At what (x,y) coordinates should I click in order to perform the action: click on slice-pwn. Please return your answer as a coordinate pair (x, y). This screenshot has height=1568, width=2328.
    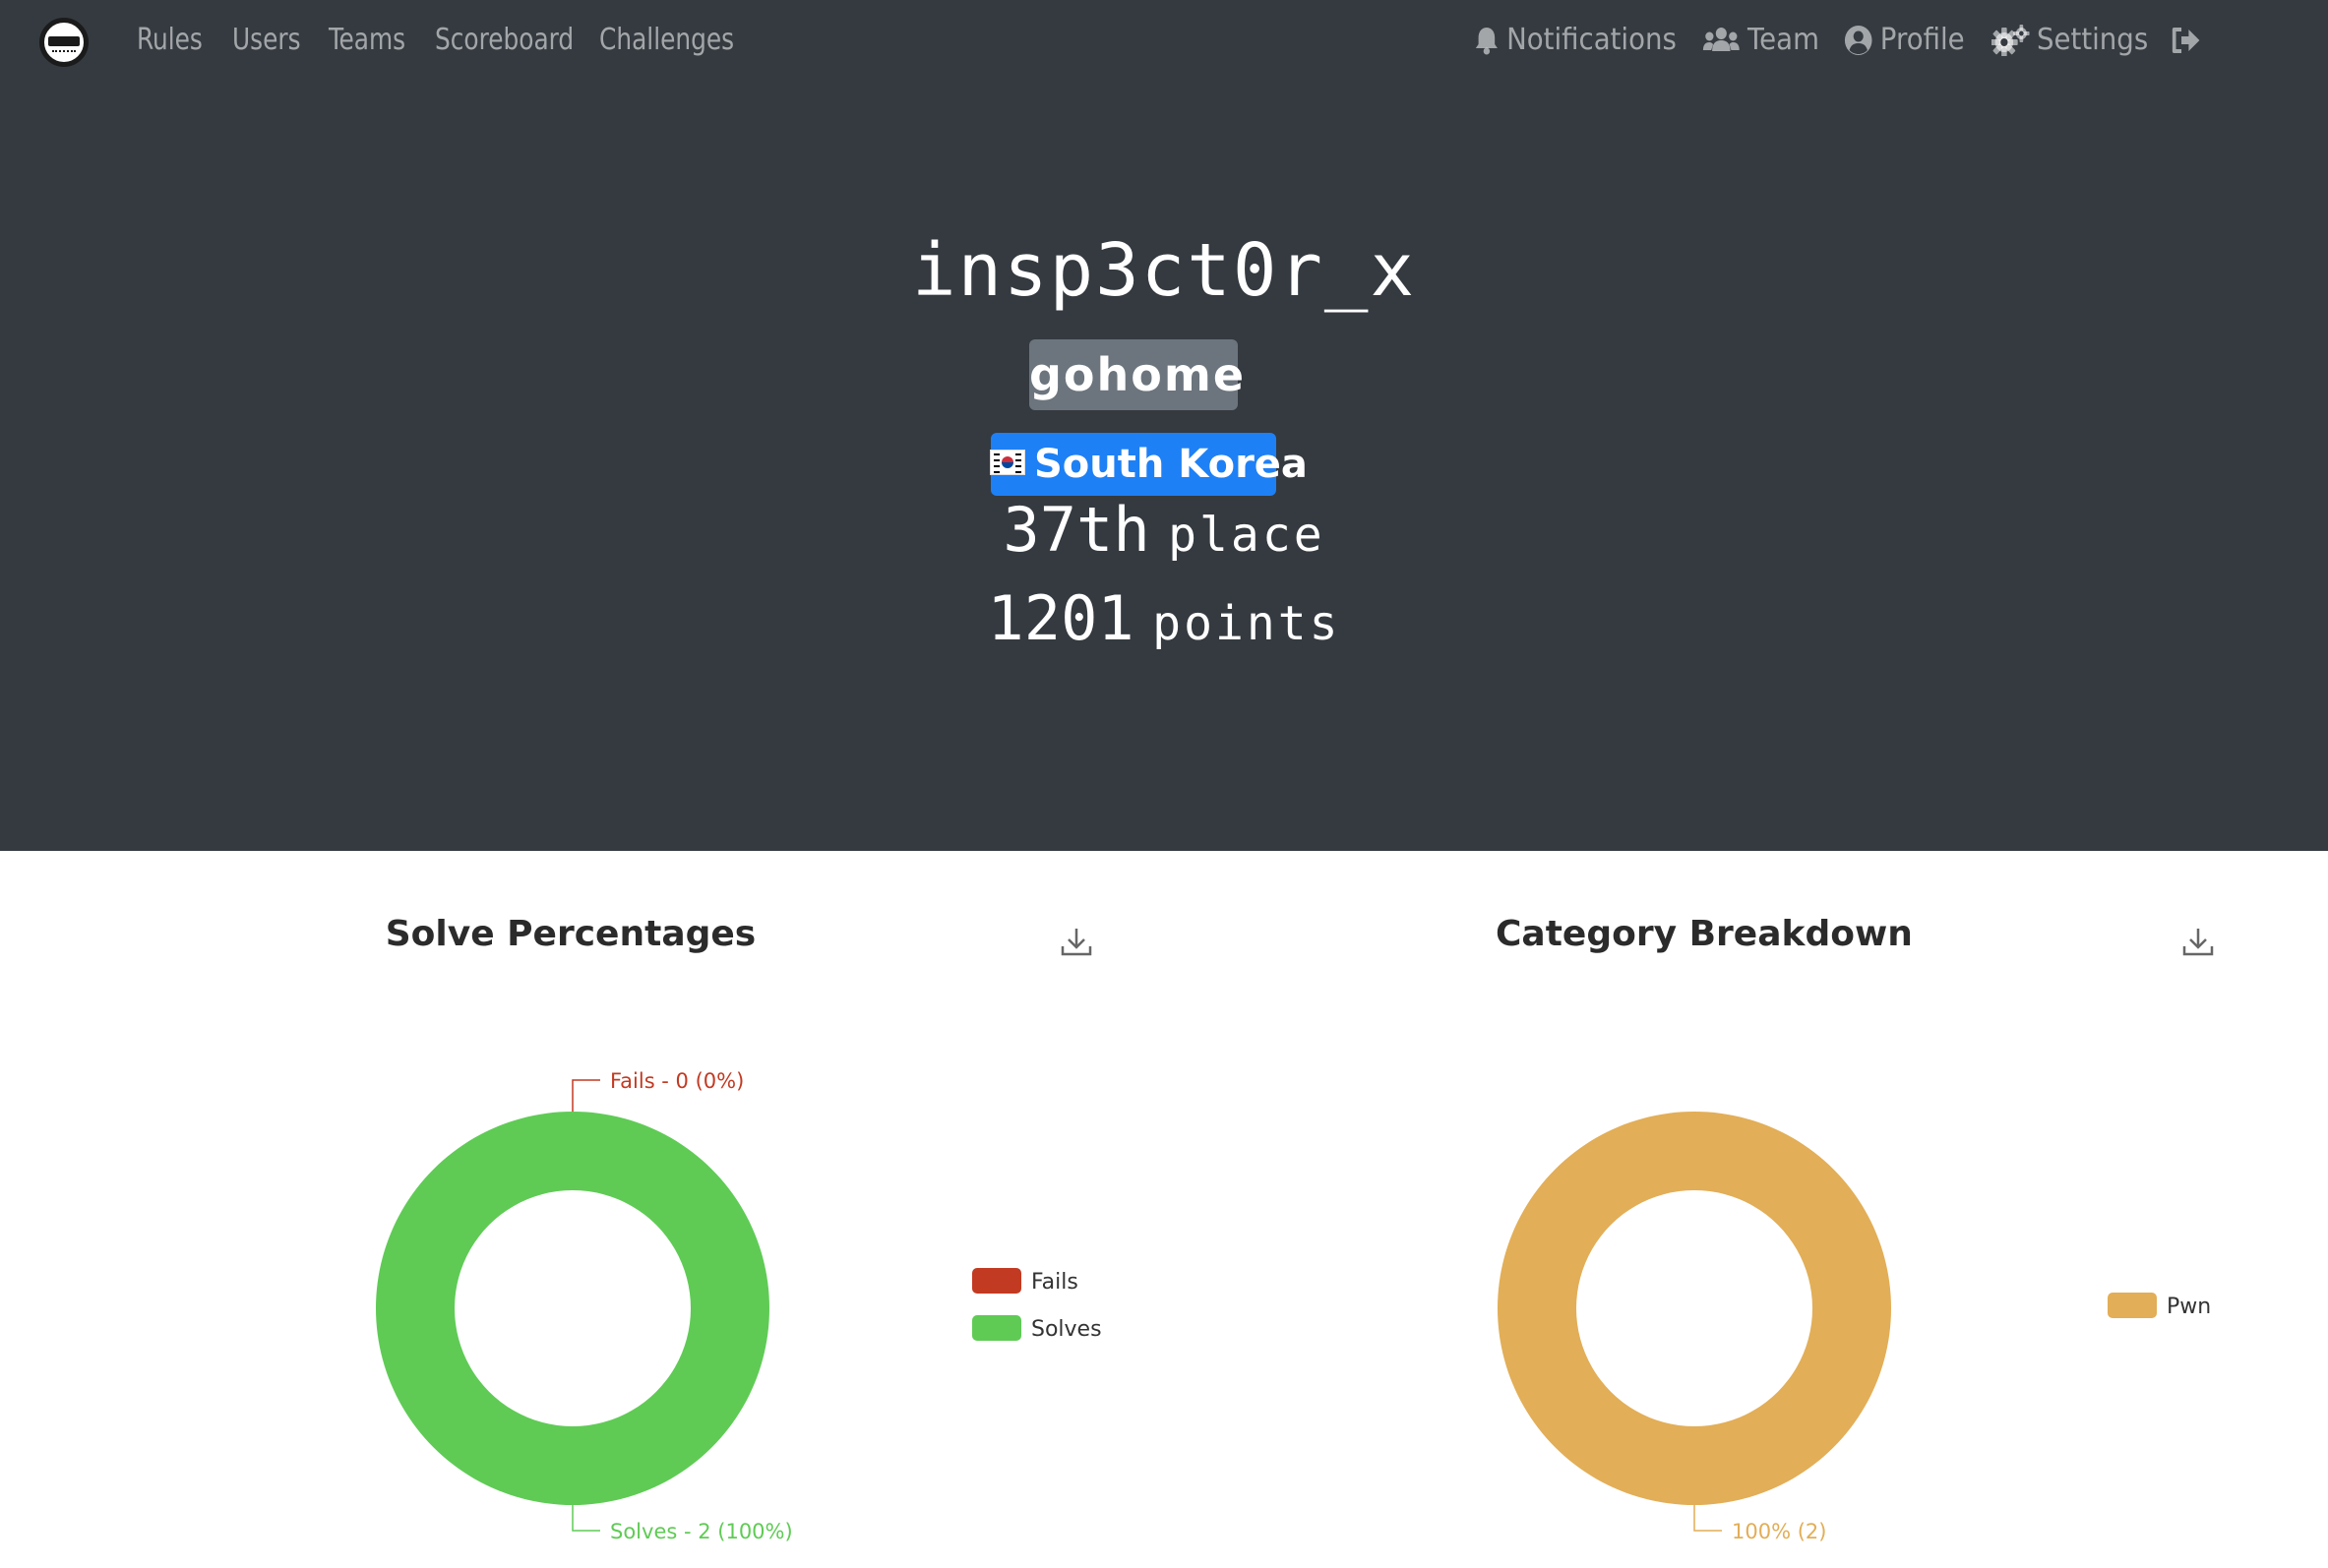
    Looking at the image, I should click on (1694, 1308).